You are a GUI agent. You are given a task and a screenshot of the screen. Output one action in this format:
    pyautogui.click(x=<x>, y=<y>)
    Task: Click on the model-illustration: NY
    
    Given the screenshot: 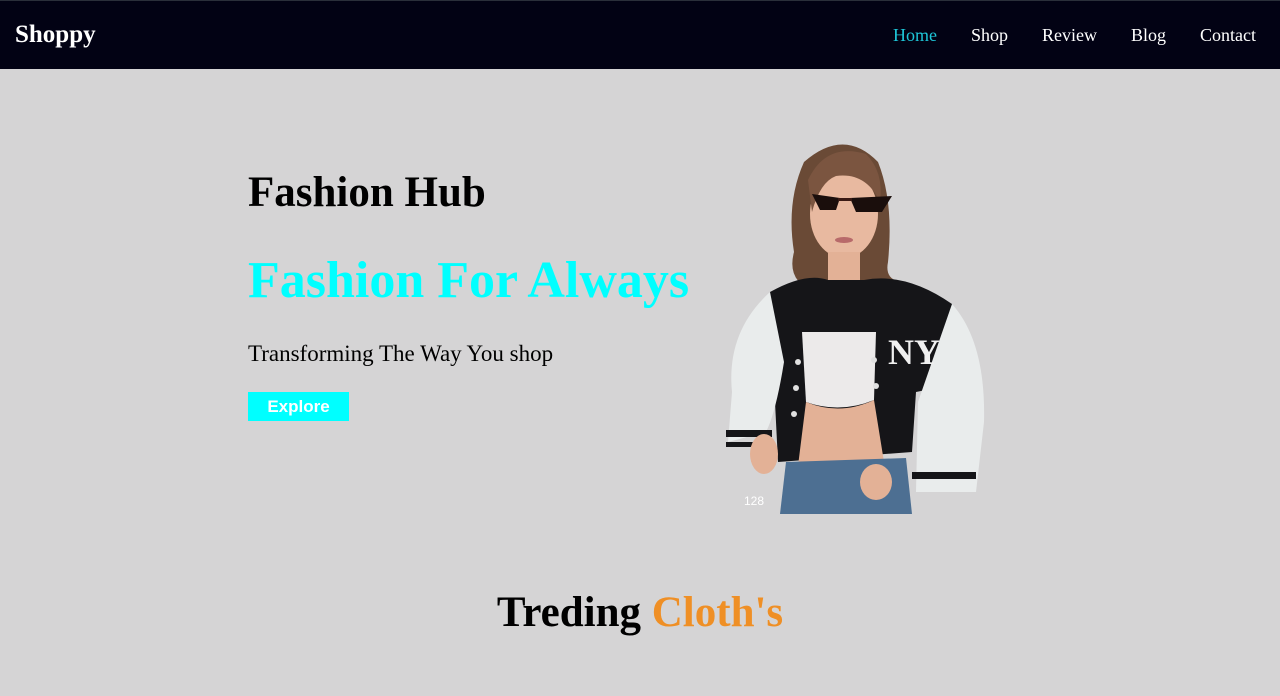 What is the action you would take?
    pyautogui.click(x=855, y=329)
    